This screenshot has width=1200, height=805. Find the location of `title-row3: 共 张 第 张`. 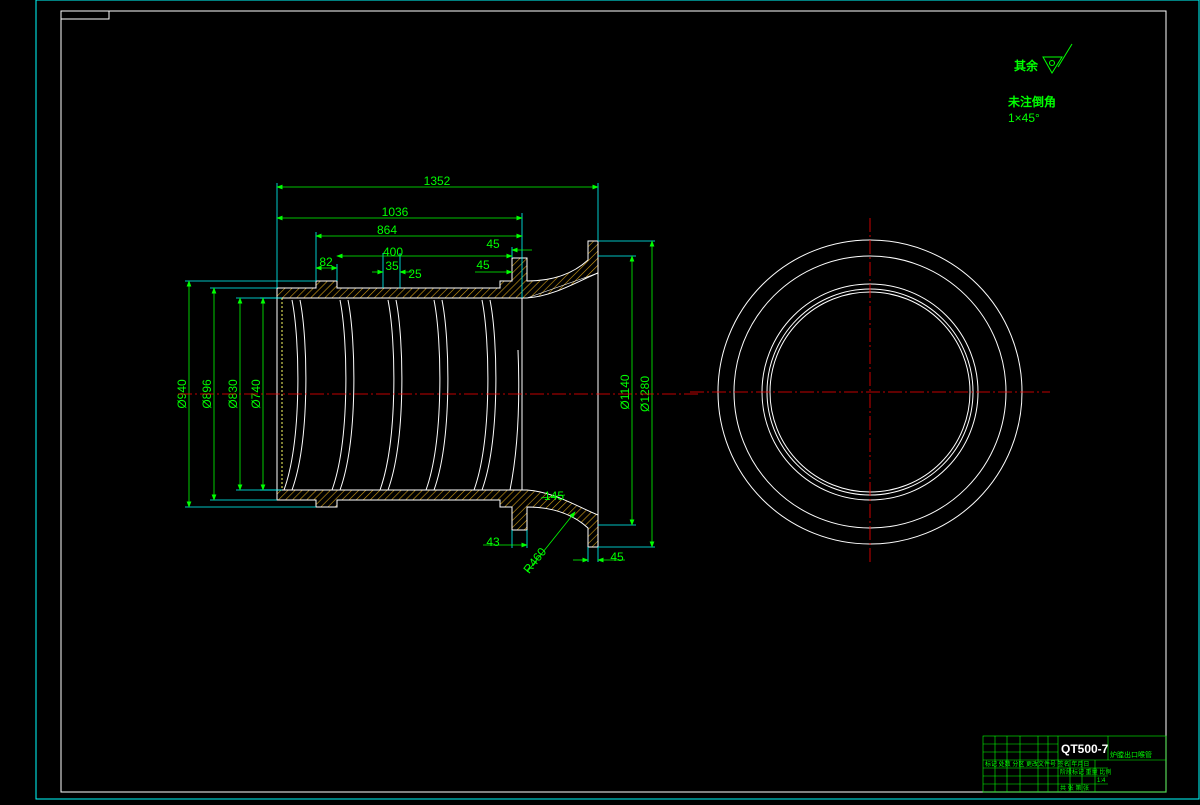

title-row3: 共 张 第 张 is located at coordinates (1074, 788).